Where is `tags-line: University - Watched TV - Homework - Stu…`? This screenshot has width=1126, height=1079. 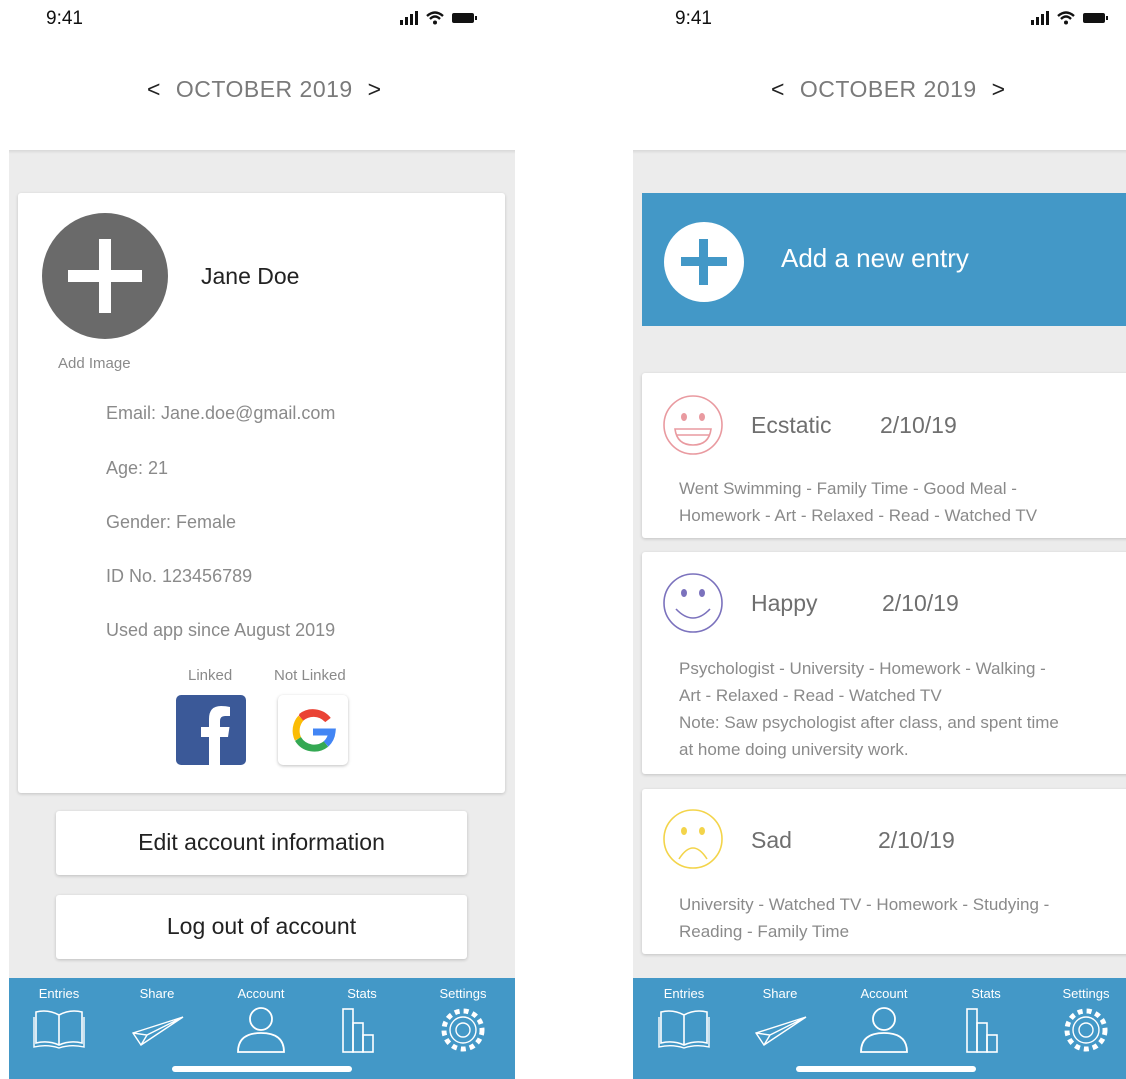
tags-line: University - Watched TV - Homework - Stu… is located at coordinates (864, 904).